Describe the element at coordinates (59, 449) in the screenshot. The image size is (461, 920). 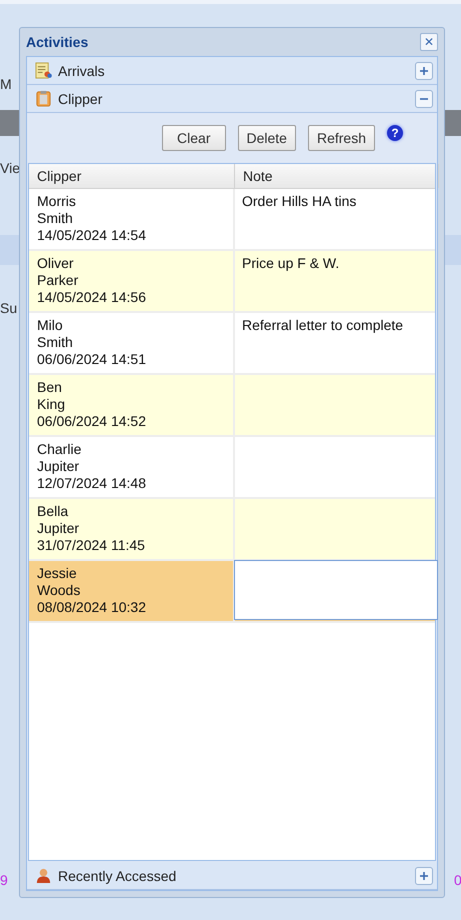
I see `first-name: Charlie` at that location.